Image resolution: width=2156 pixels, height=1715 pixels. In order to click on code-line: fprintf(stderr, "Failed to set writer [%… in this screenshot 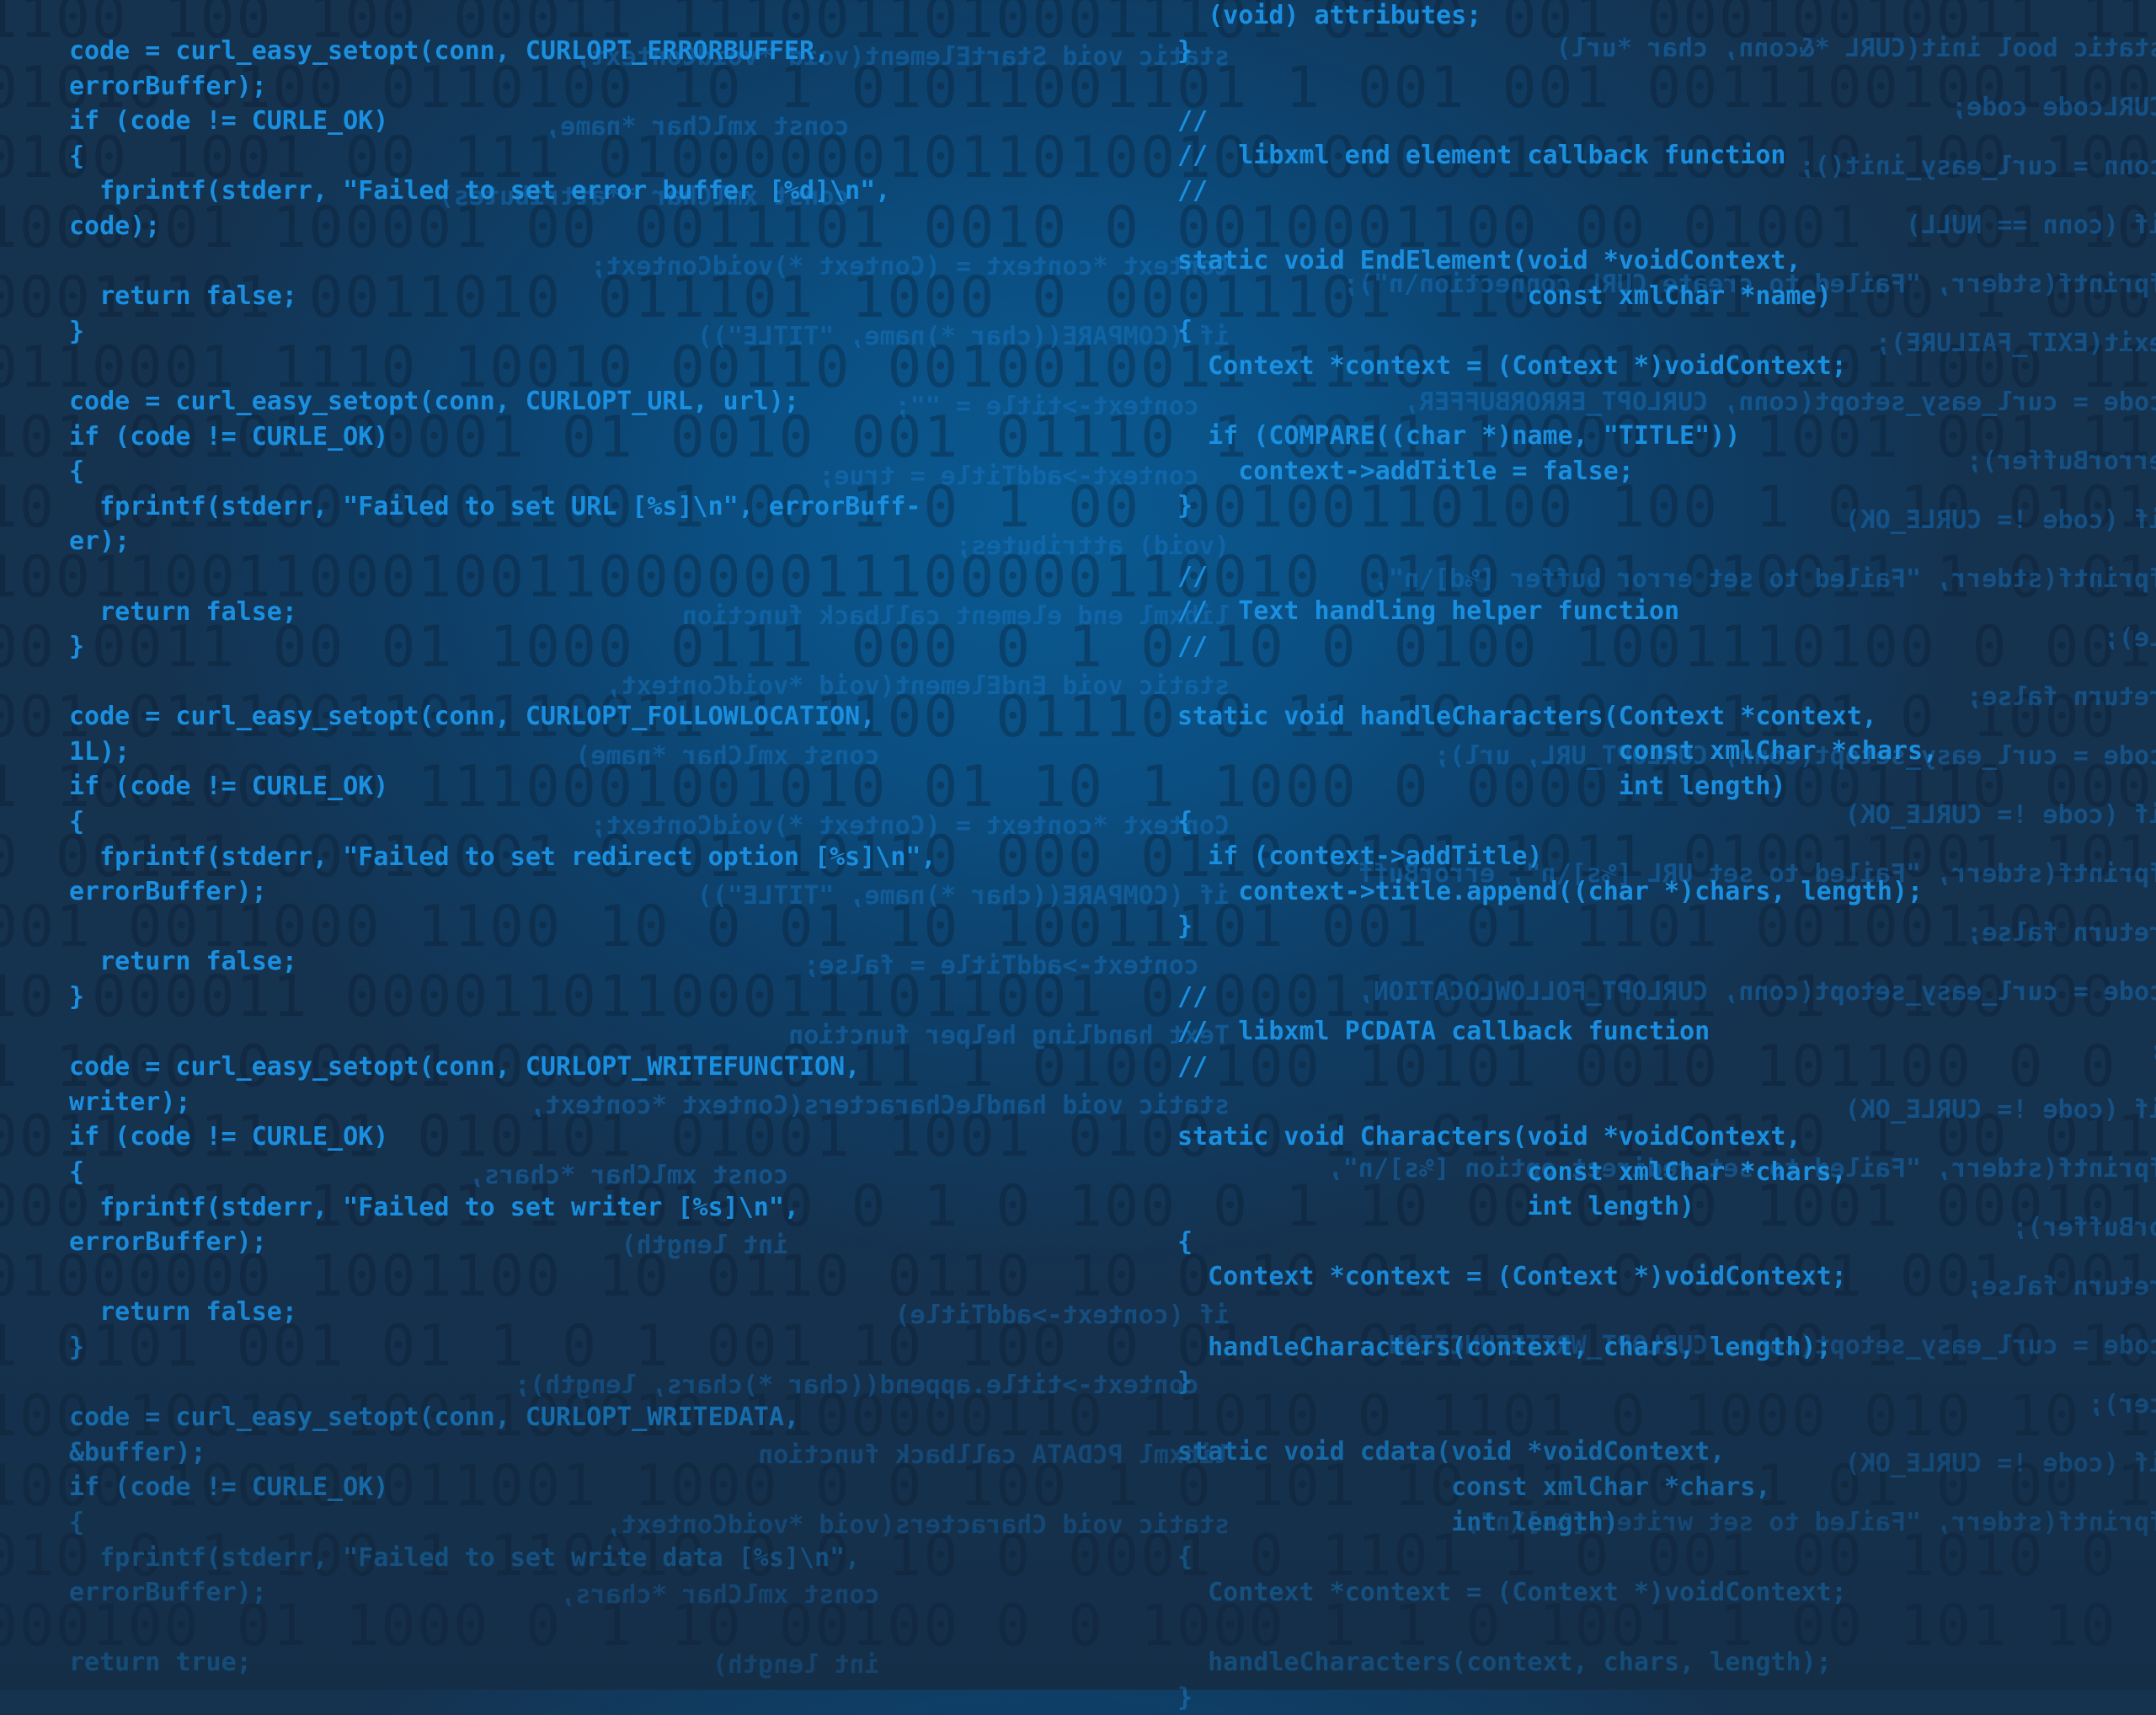, I will do `click(503, 1208)`.